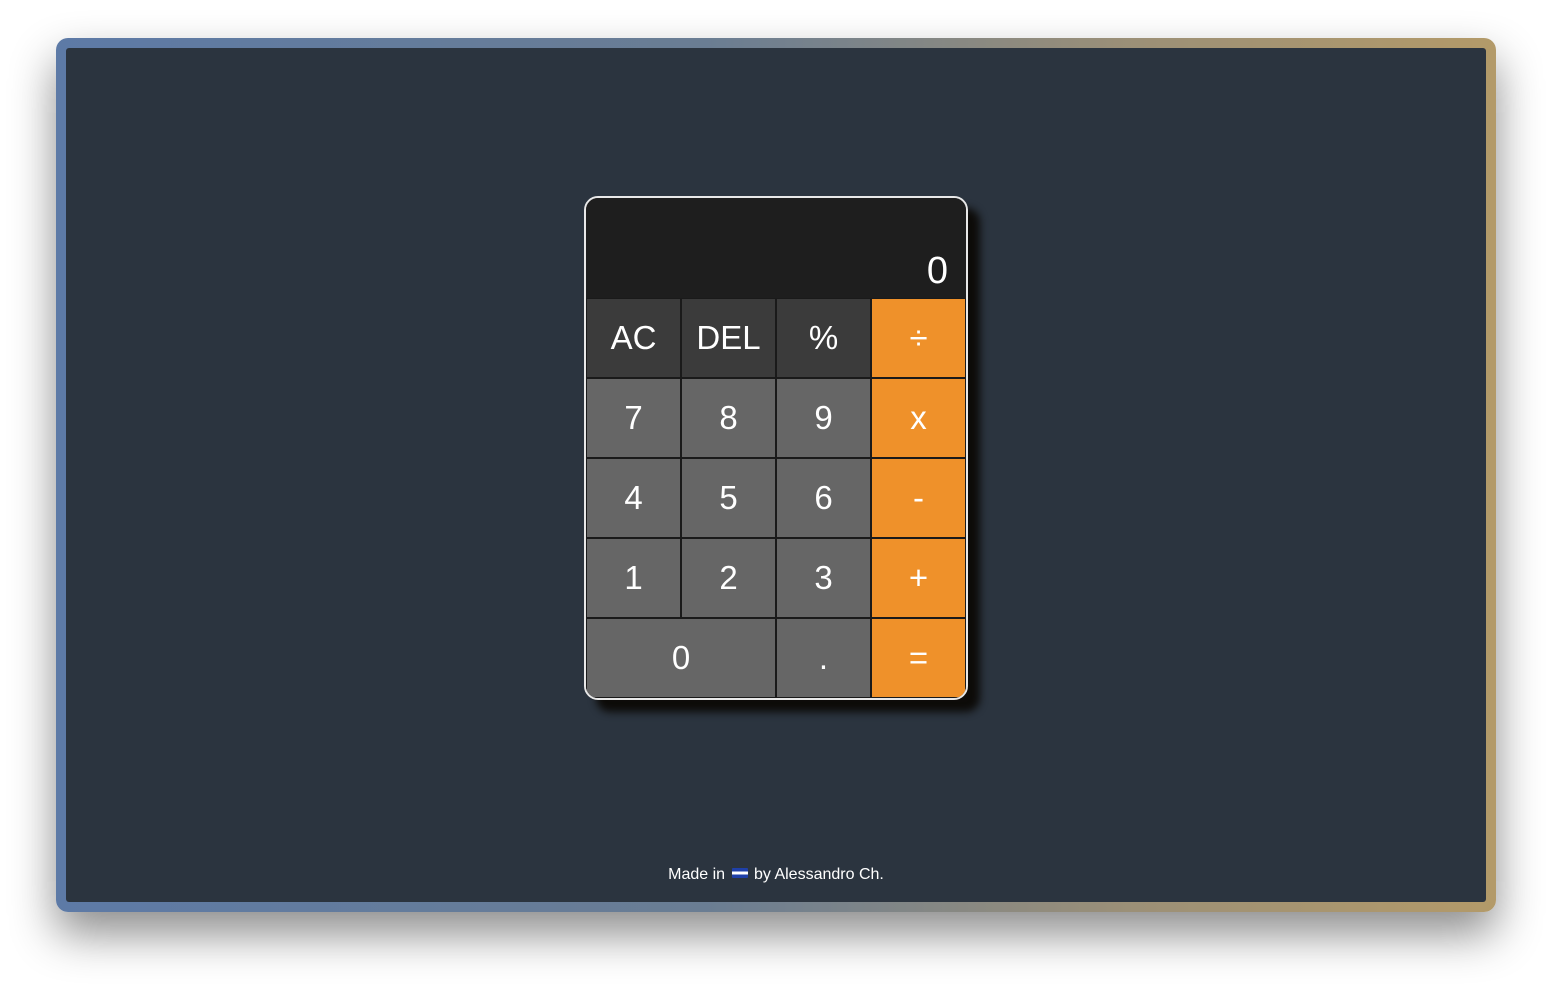  I want to click on decimal-button: ., so click(823, 658).